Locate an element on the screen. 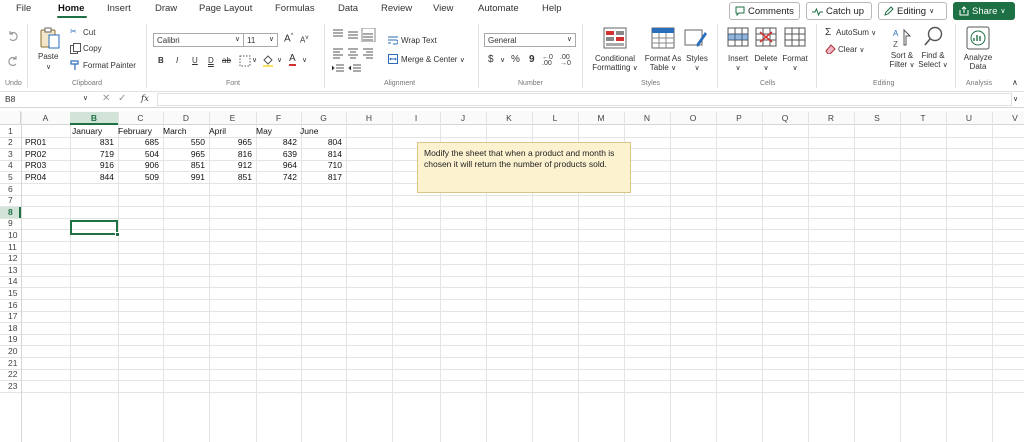 Image resolution: width=1024 pixels, height=442 pixels. column-header-d: D is located at coordinates (186, 118).